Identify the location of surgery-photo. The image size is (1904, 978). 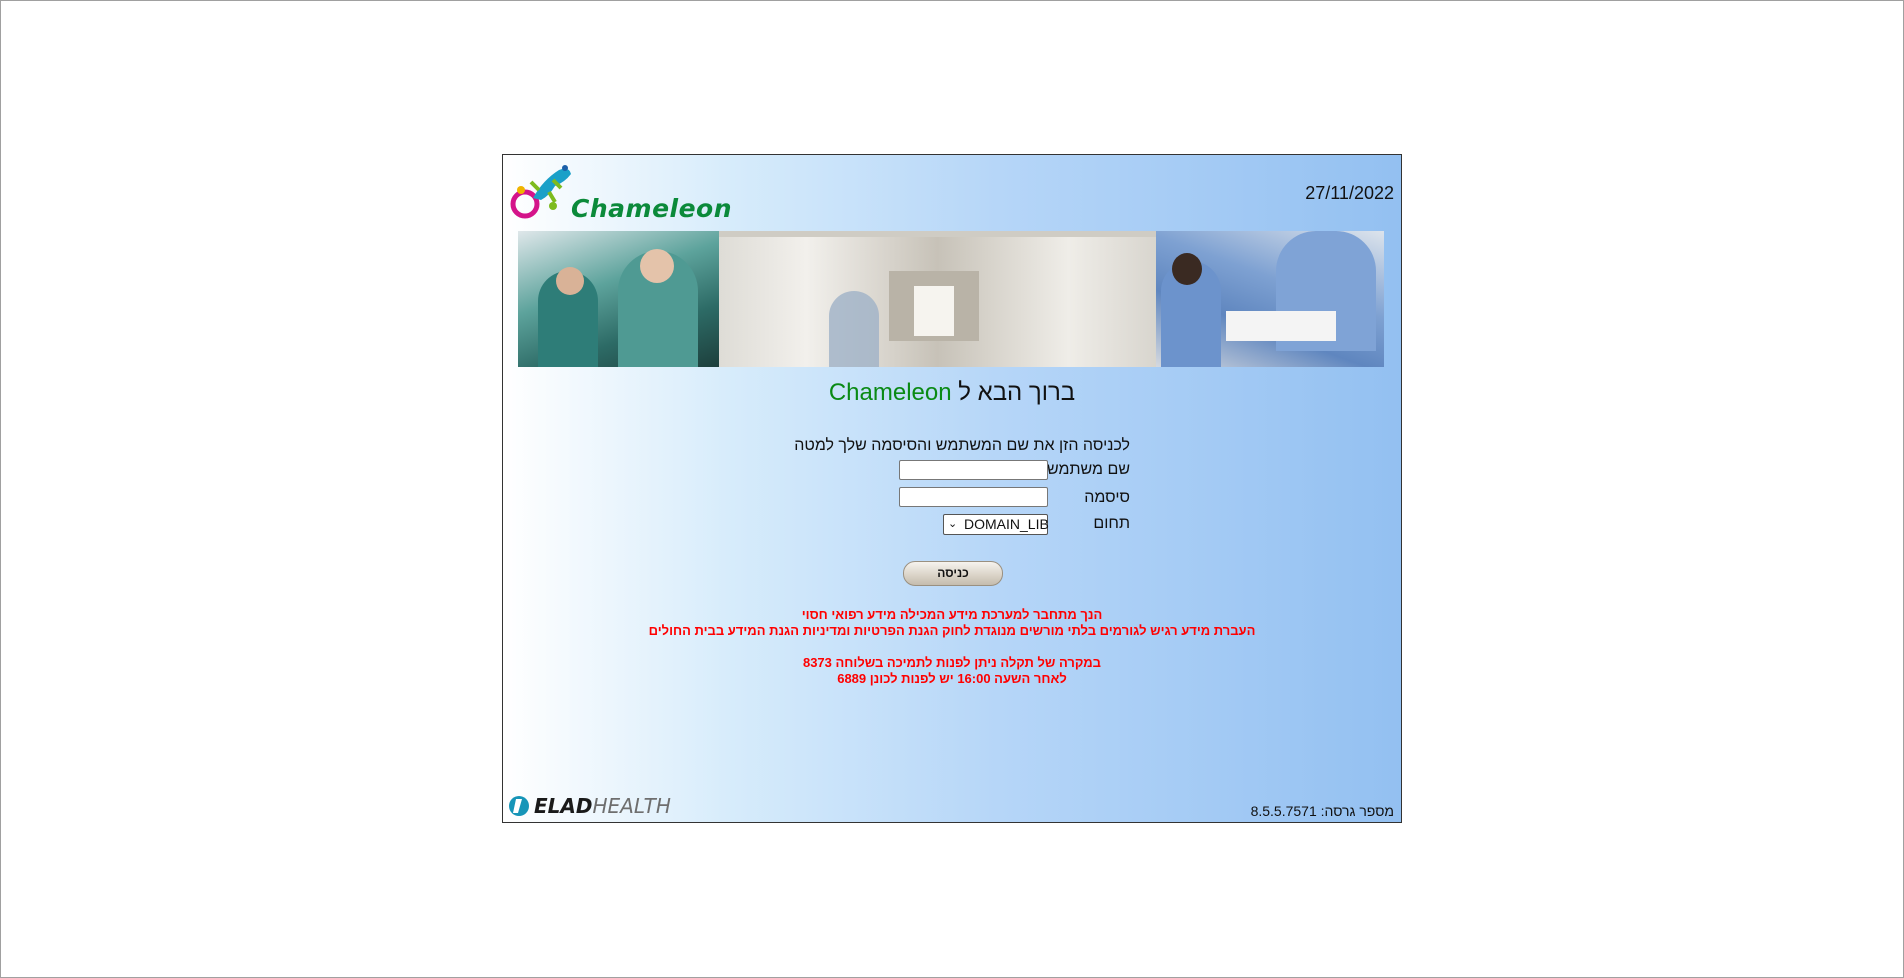
(618, 299).